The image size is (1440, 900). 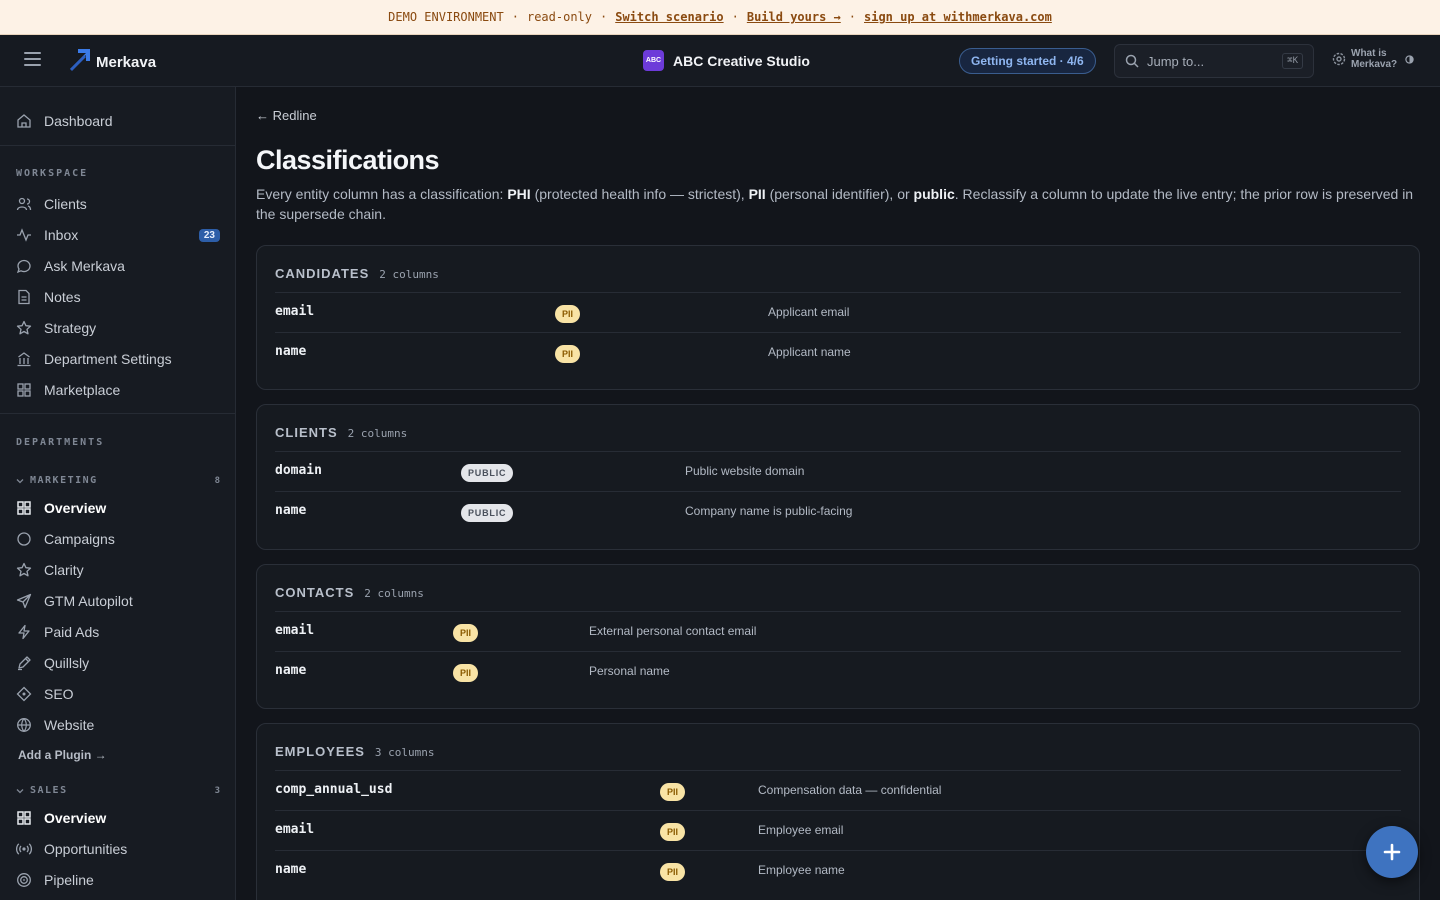 What do you see at coordinates (84, 266) in the screenshot?
I see `sidebar-item-label: Ask Merkava` at bounding box center [84, 266].